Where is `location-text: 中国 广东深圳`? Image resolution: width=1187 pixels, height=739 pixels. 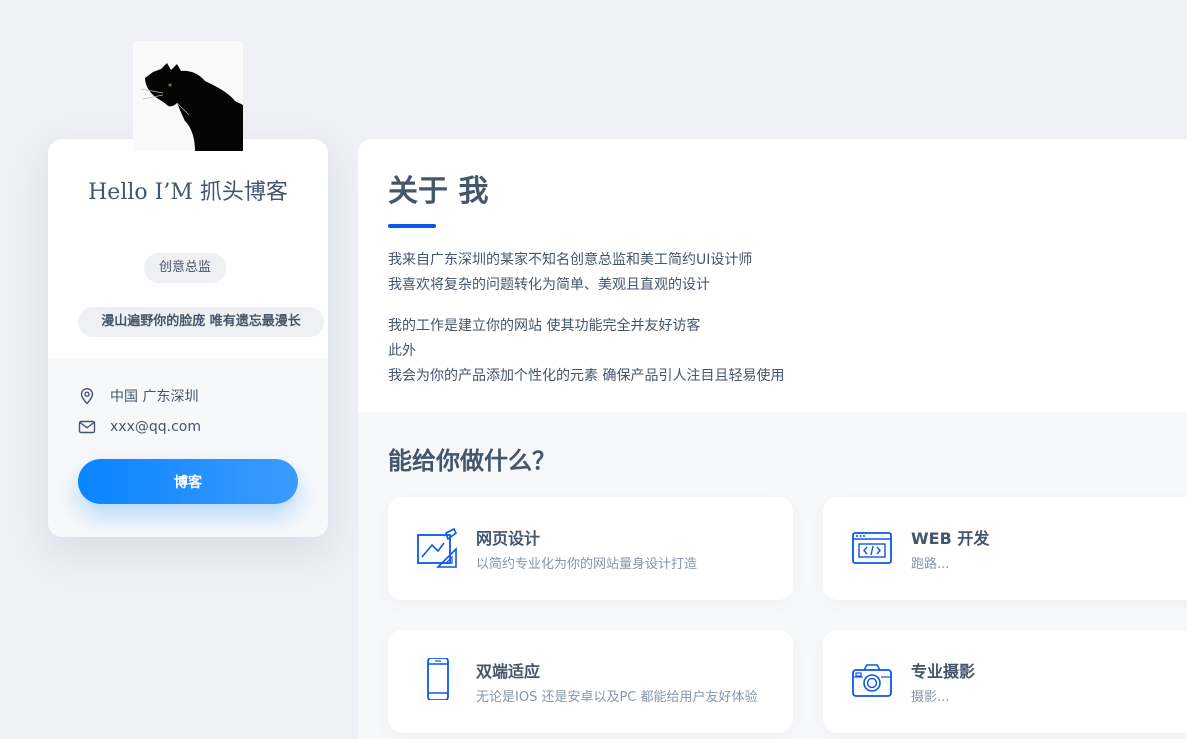 location-text: 中国 广东深圳 is located at coordinates (154, 397).